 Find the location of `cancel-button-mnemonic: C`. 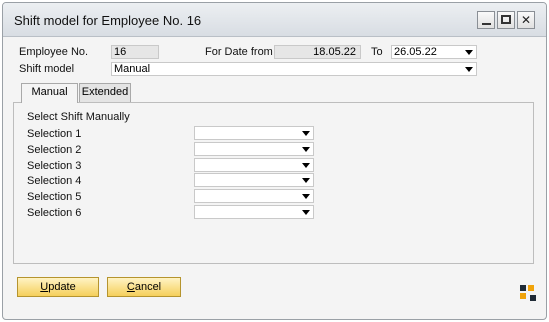

cancel-button-mnemonic: C is located at coordinates (130, 287).